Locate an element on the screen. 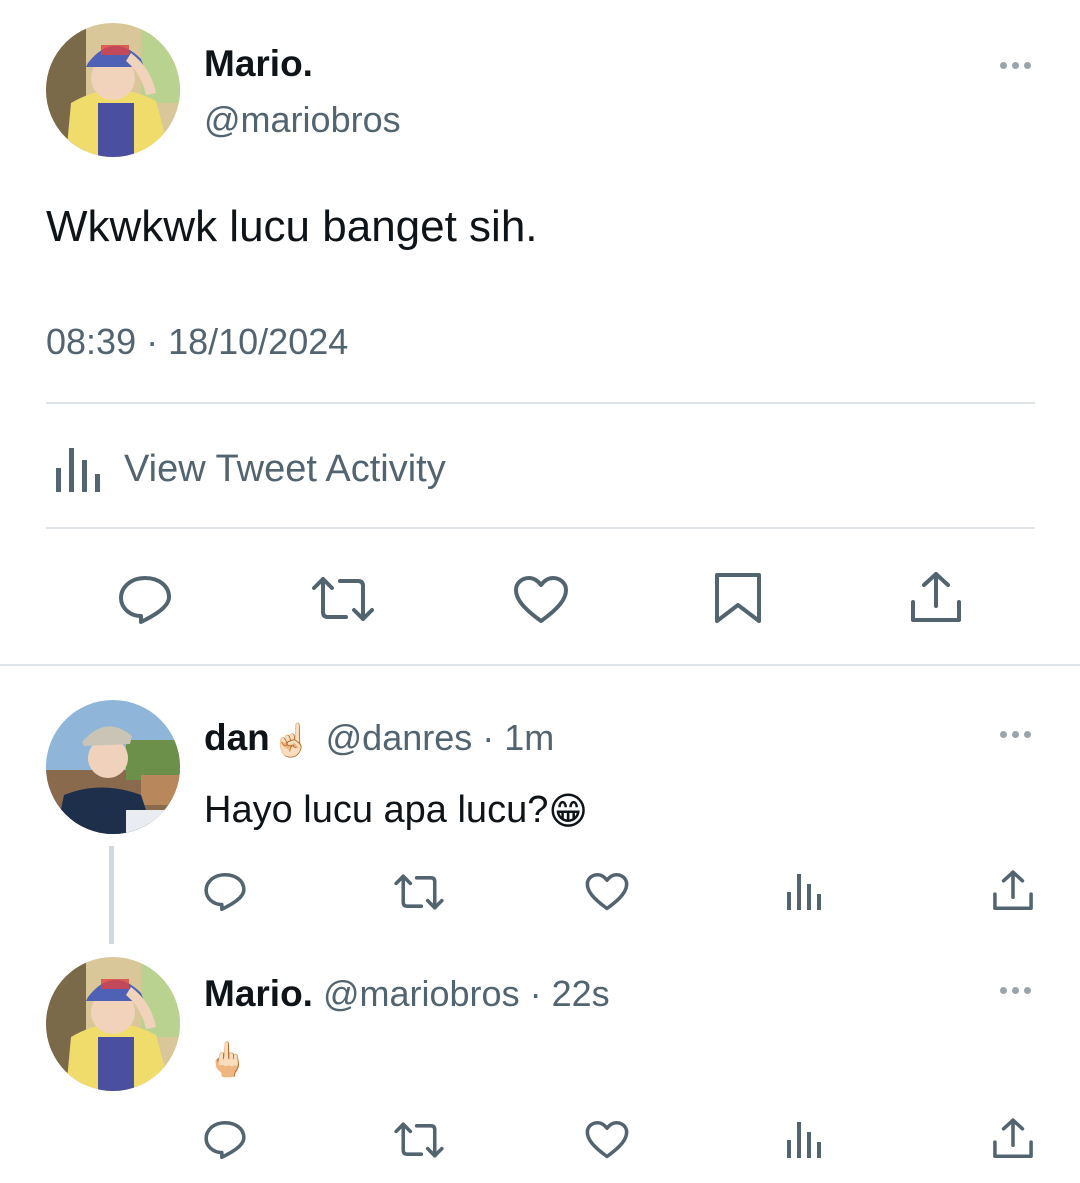  avatar-dan is located at coordinates (113, 767).